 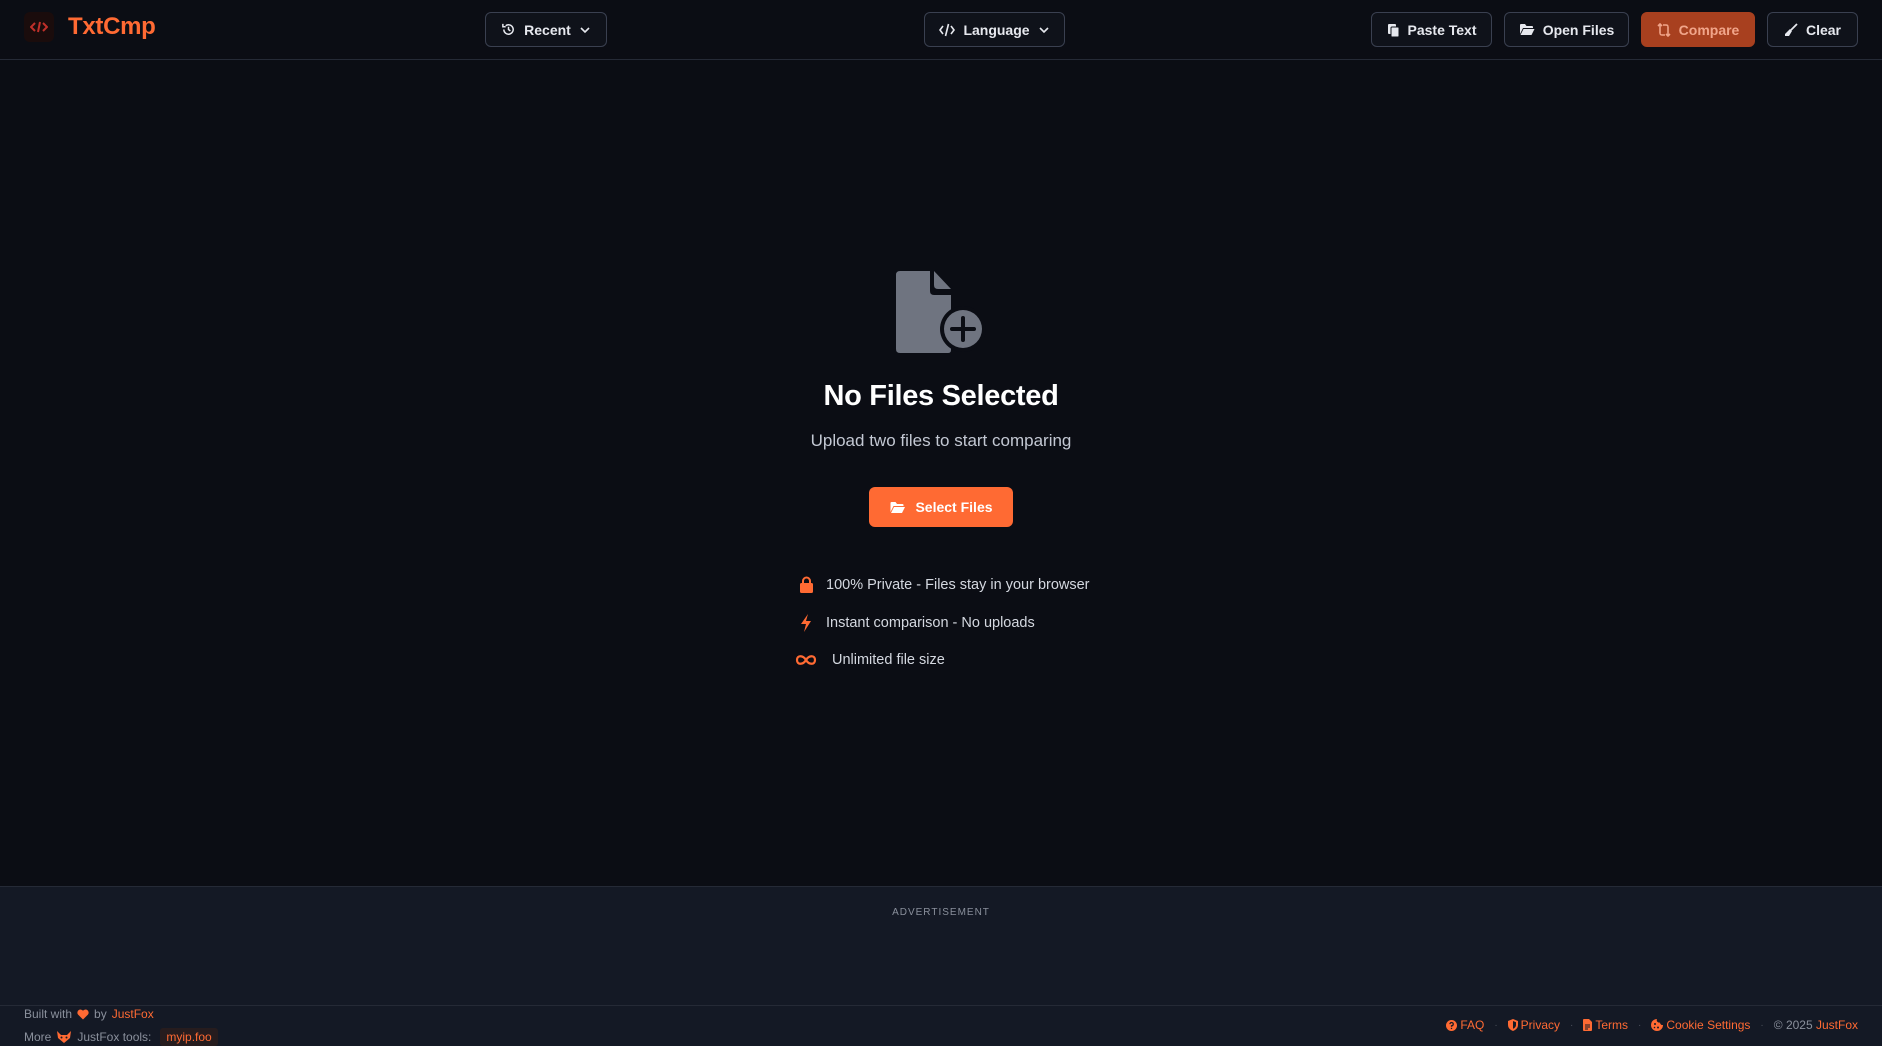 I want to click on copyright: © 2025 JustFox, so click(x=1816, y=1025).